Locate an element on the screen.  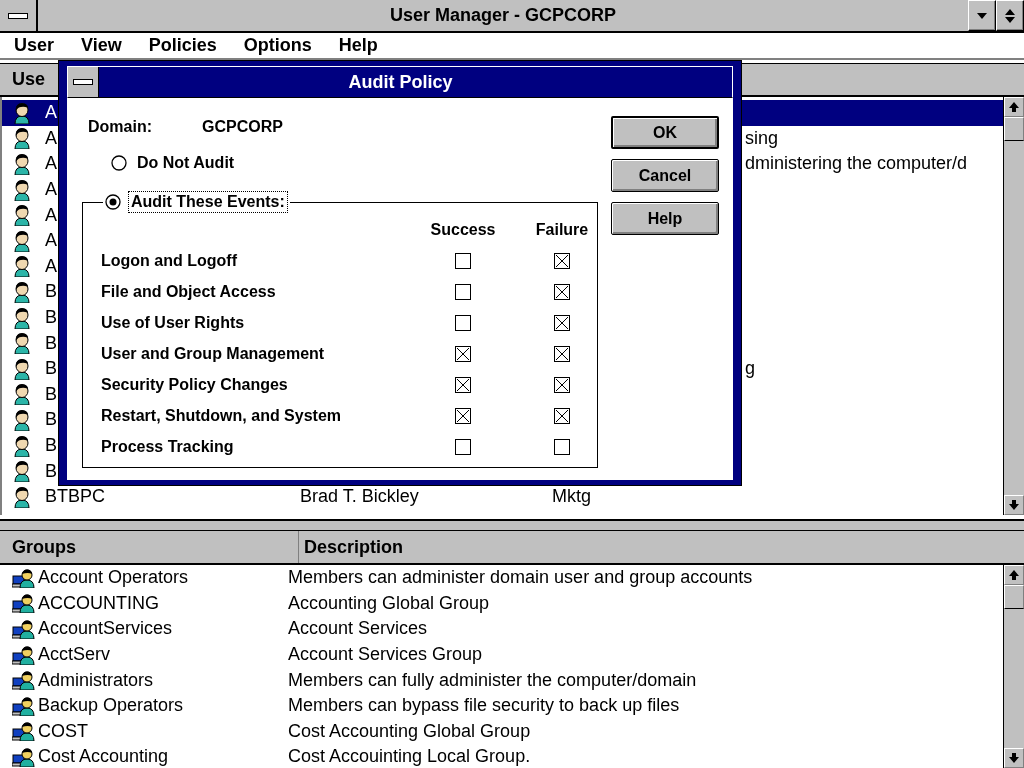
event-label: Process Tracking is located at coordinates (168, 446).